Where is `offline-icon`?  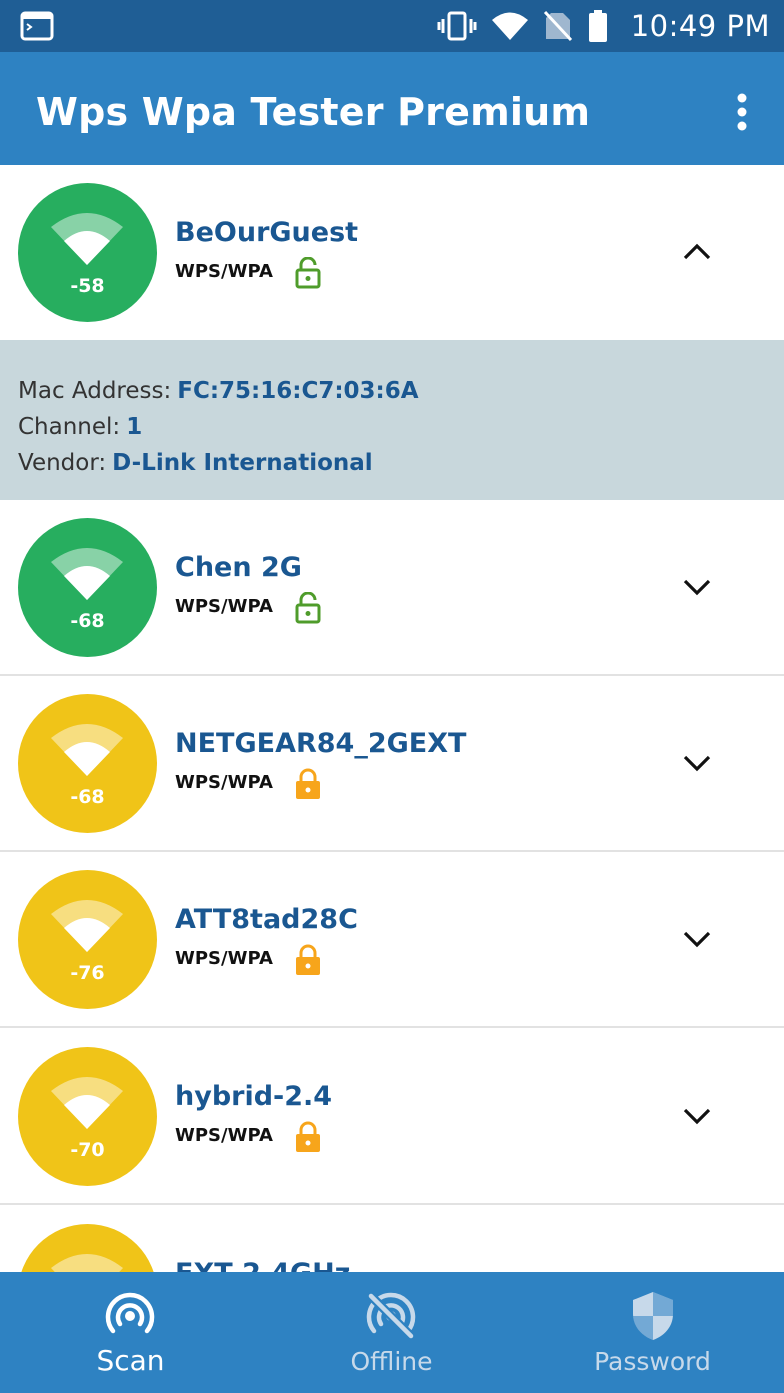
offline-icon is located at coordinates (391, 1316).